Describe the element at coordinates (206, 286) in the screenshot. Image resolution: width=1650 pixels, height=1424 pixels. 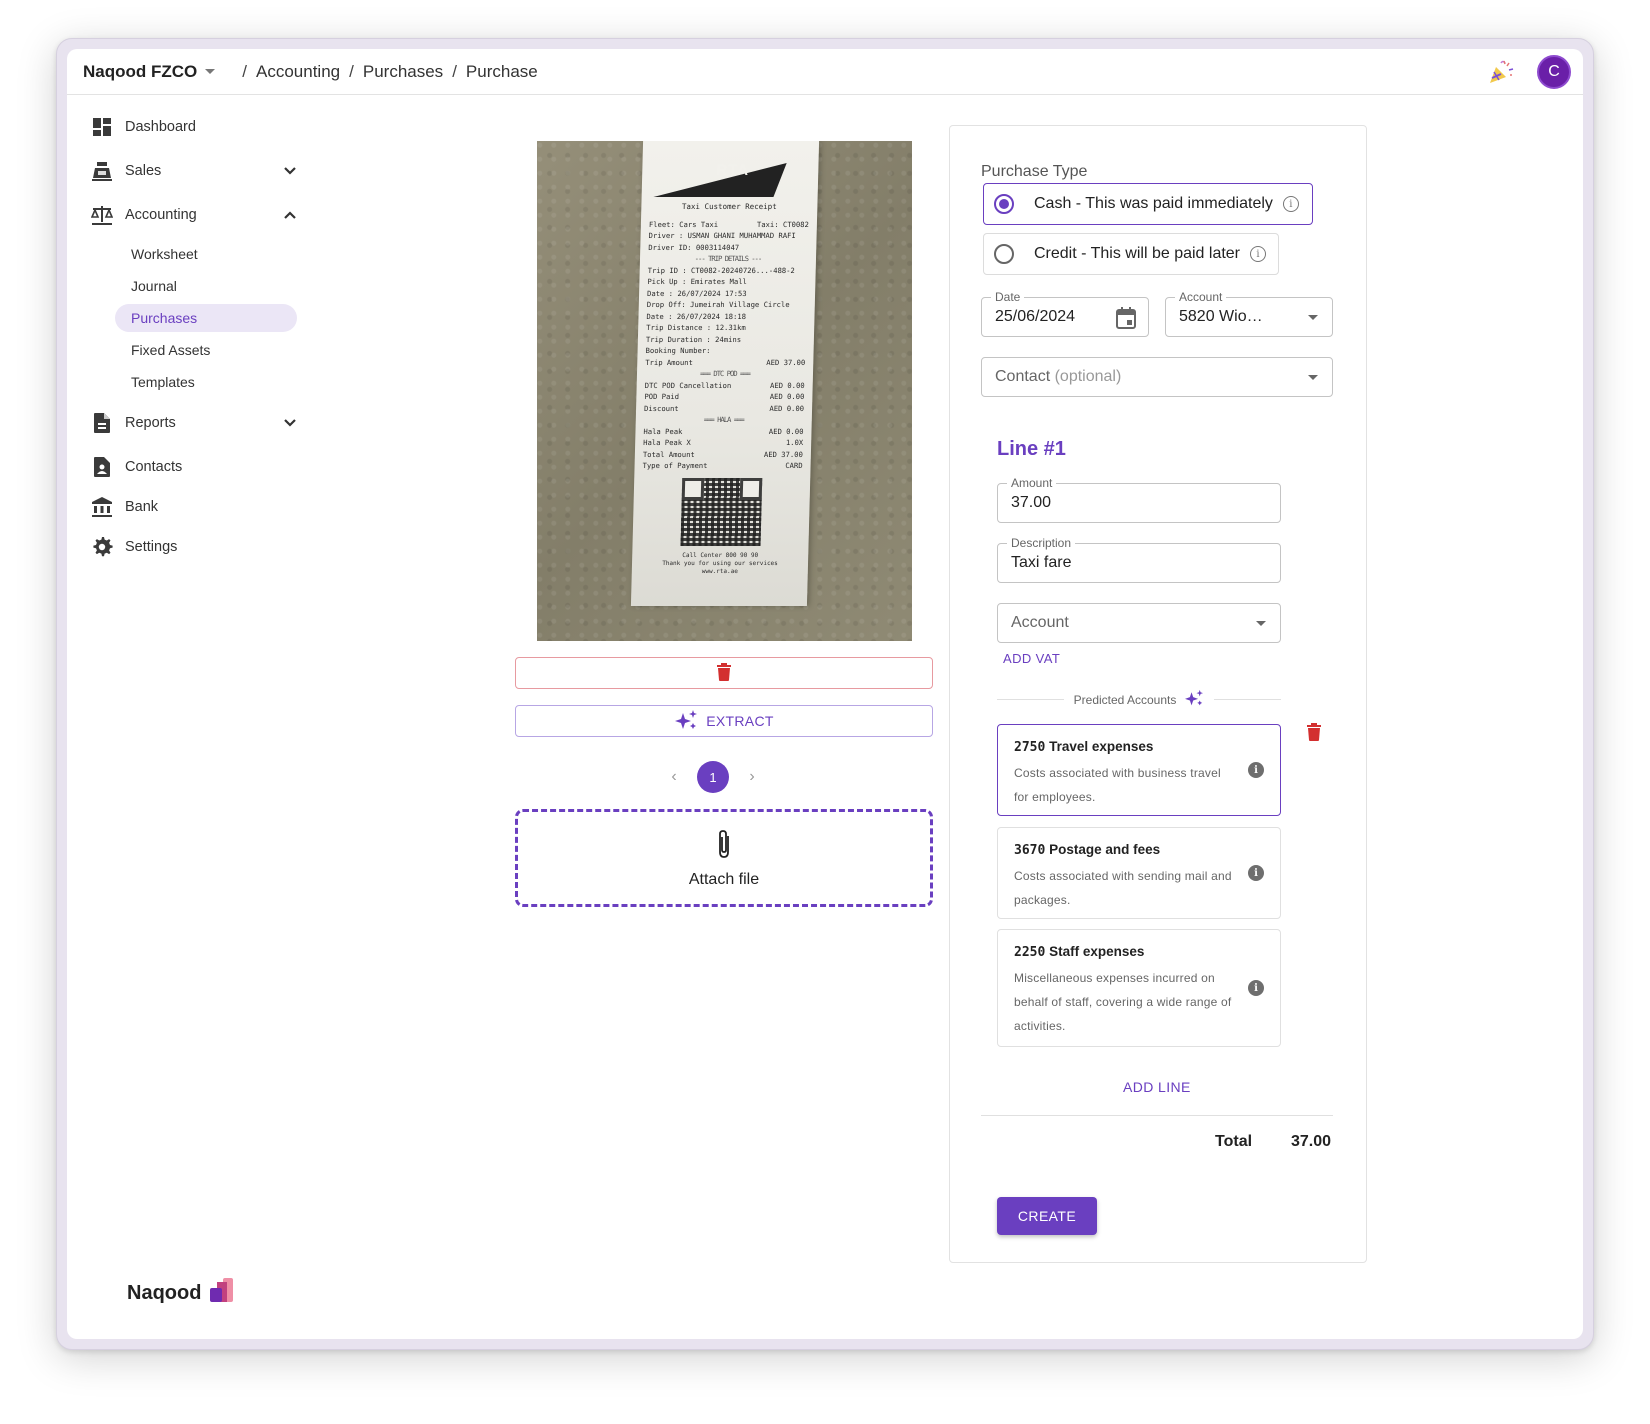
I see `sidebar-subitem-journal: Journal` at that location.